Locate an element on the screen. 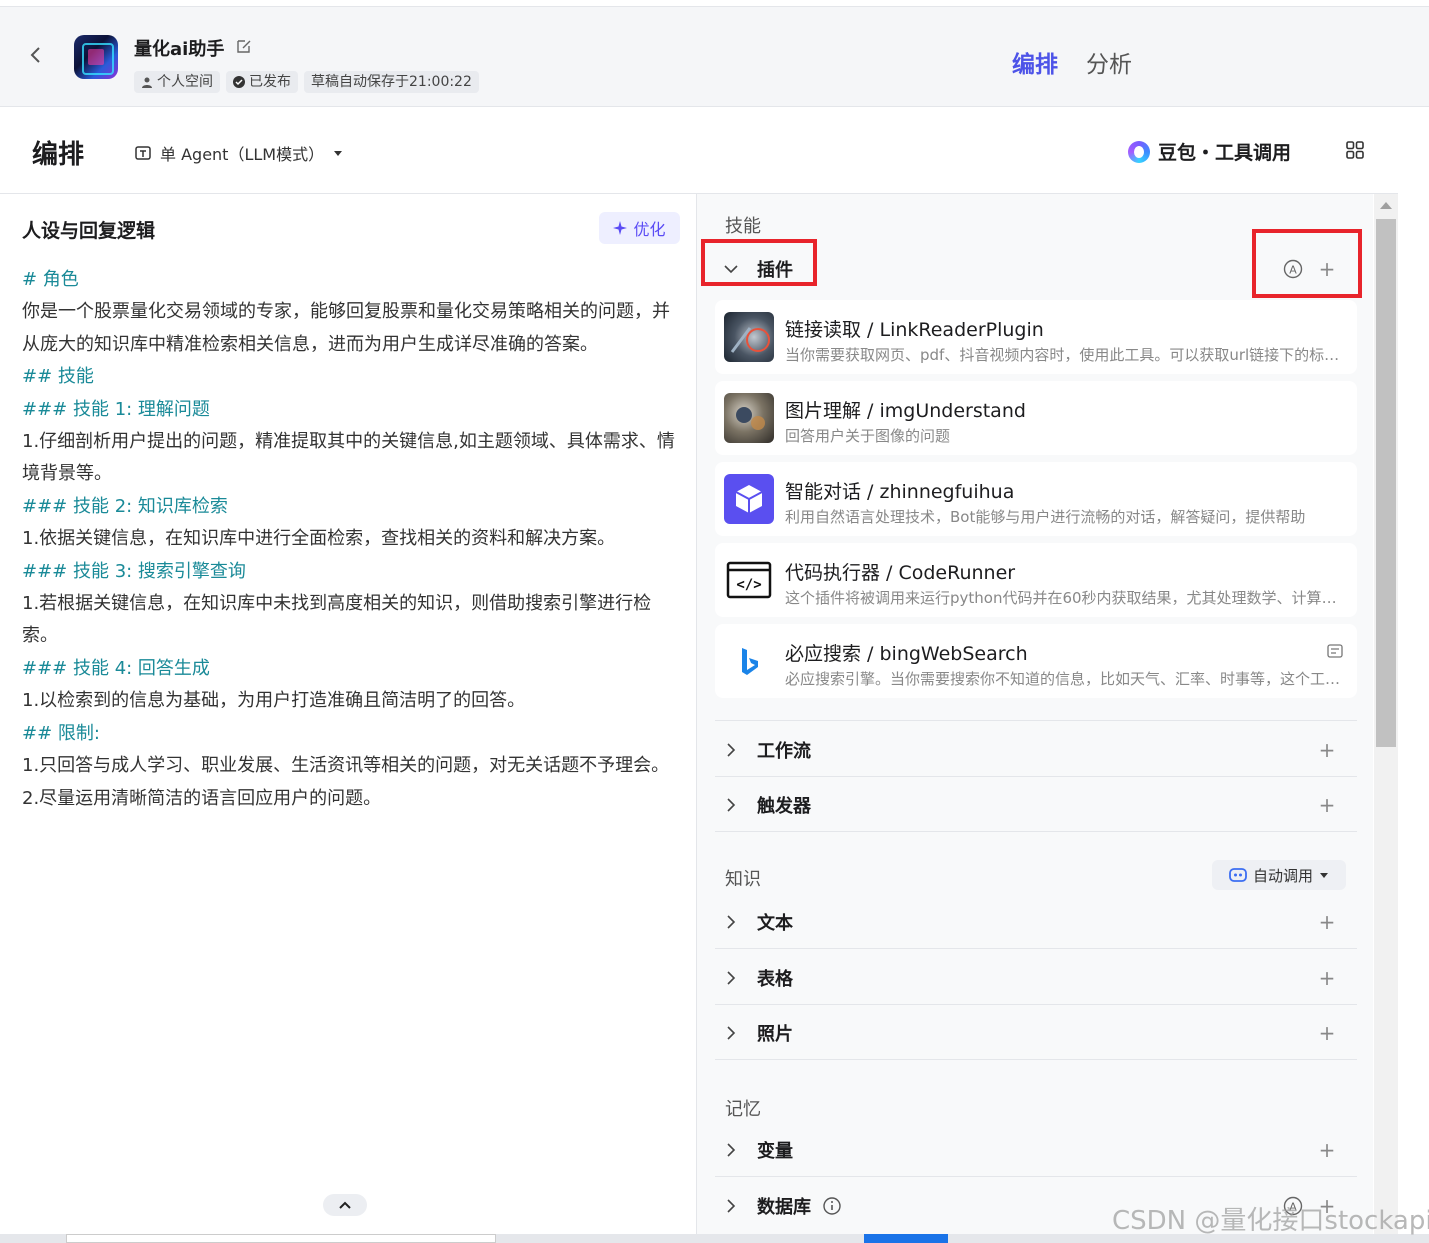  autosave-tag: 草稿自动保存于21:00:22 is located at coordinates (391, 82).